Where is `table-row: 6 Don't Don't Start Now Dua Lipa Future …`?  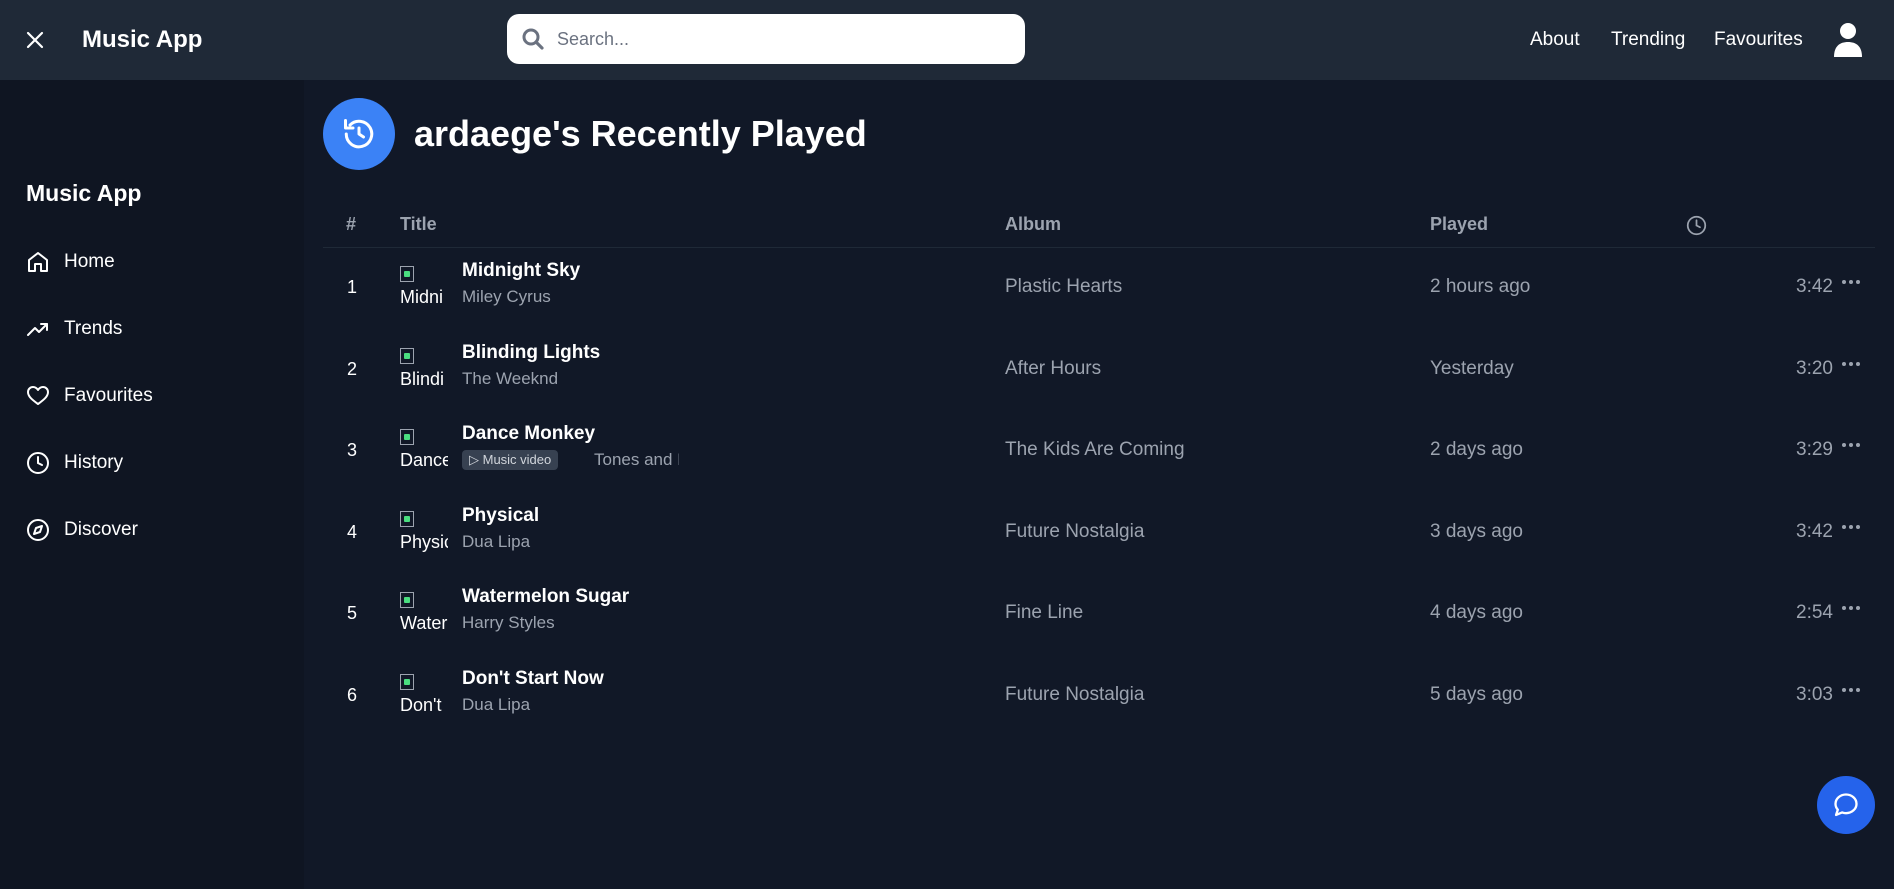
table-row: 6 Don't Don't Start Now Dua Lipa Future … is located at coordinates (1099, 697).